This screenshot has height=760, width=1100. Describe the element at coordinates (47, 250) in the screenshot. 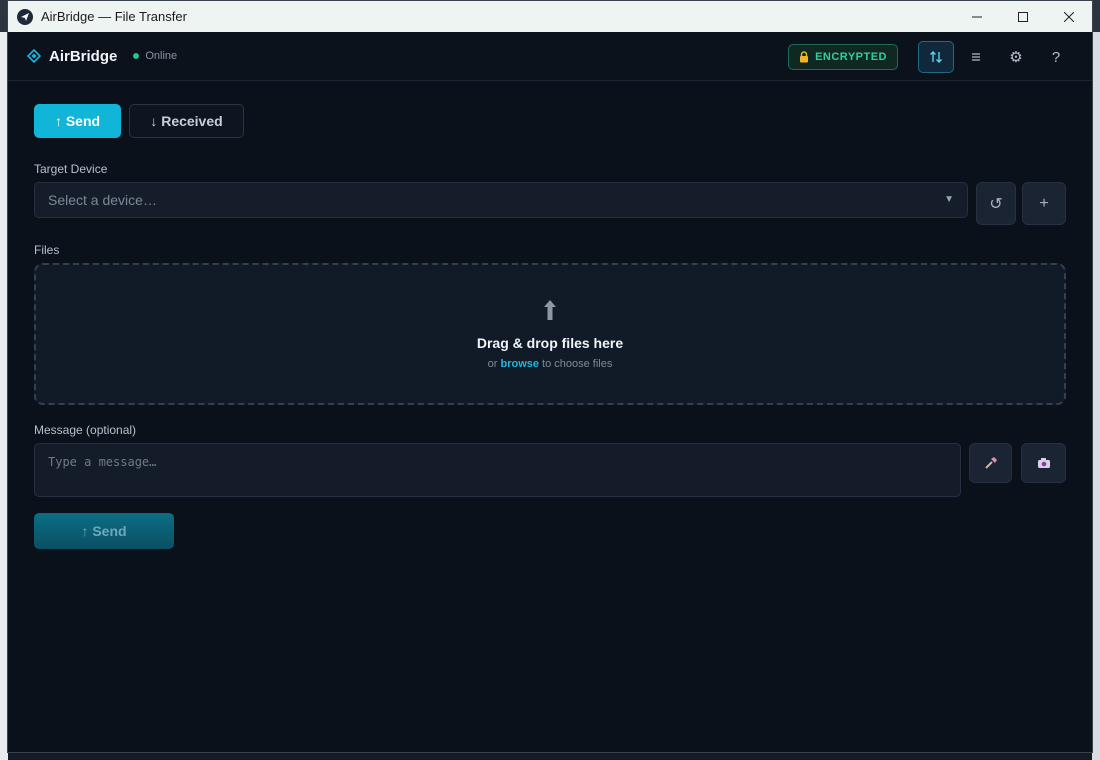

I see `files-label: Files` at that location.